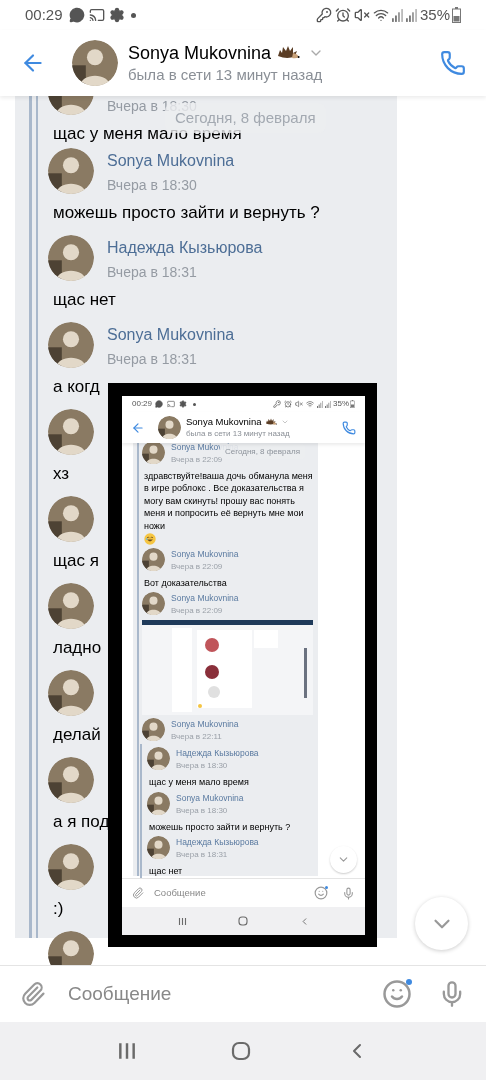 The image size is (486, 1080). I want to click on message-time: Вчера в 22:11, so click(197, 737).